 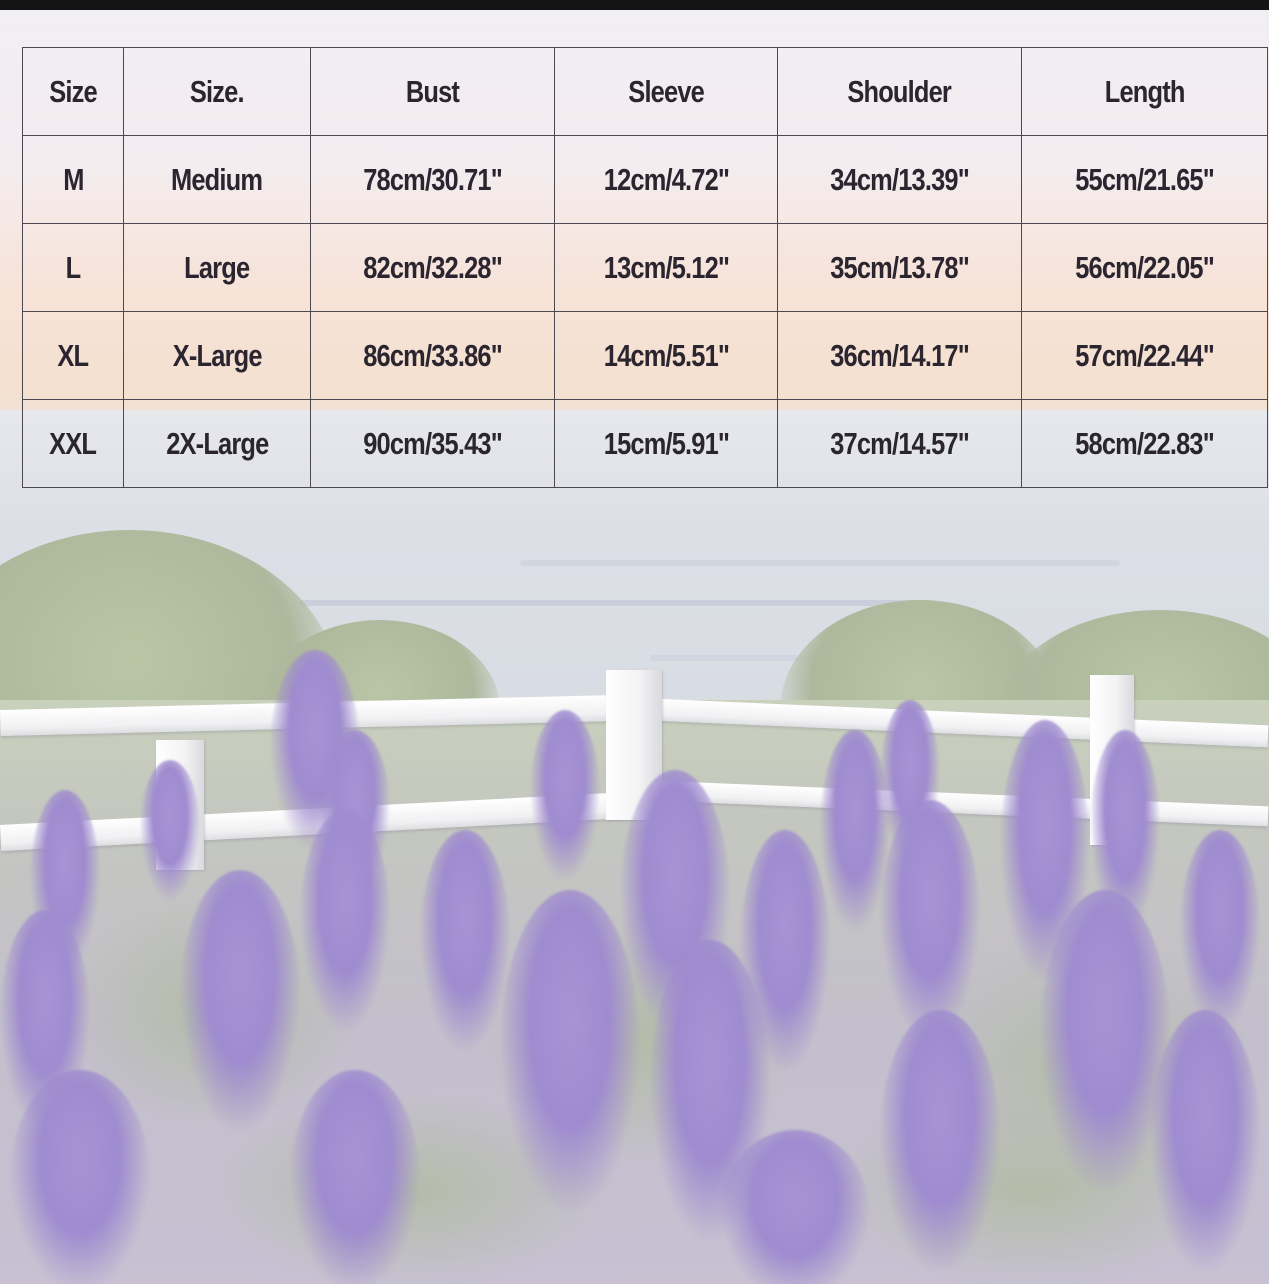 I want to click on cell-size: L, so click(x=73, y=267).